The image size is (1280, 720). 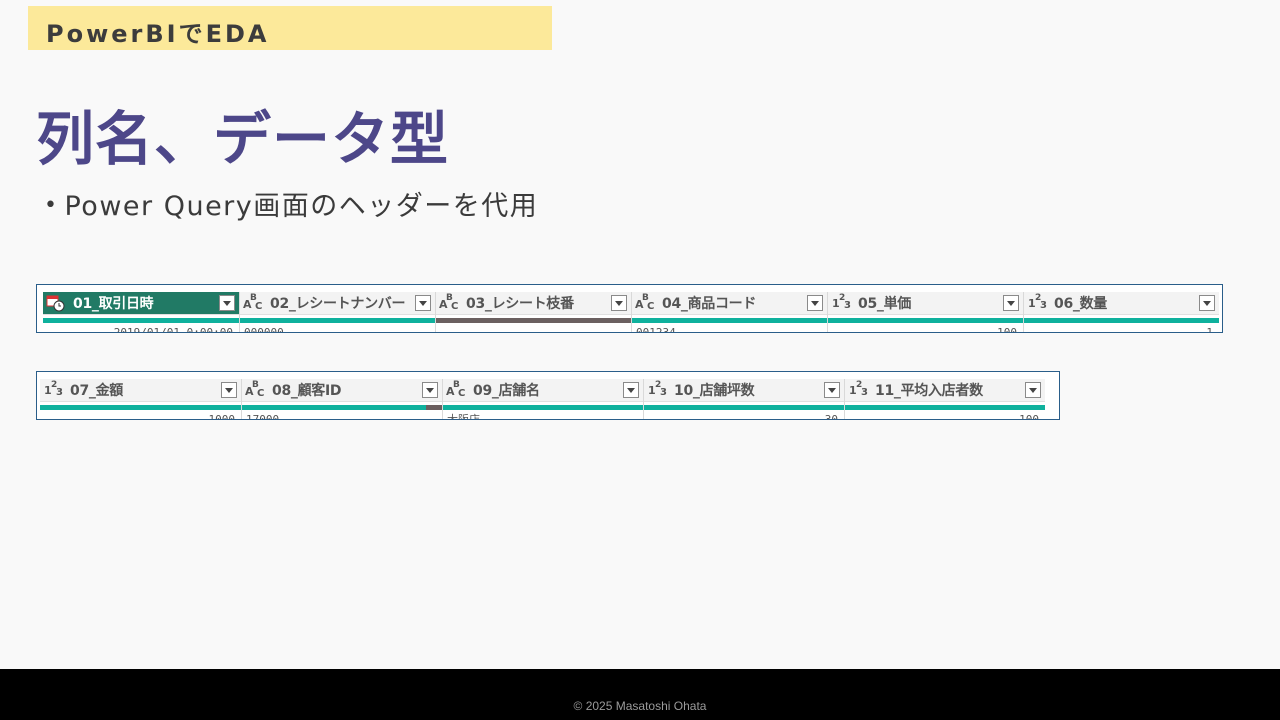 I want to click on column-09-header: ABC 09_店舗名 大阪店, so click(x=542, y=399).